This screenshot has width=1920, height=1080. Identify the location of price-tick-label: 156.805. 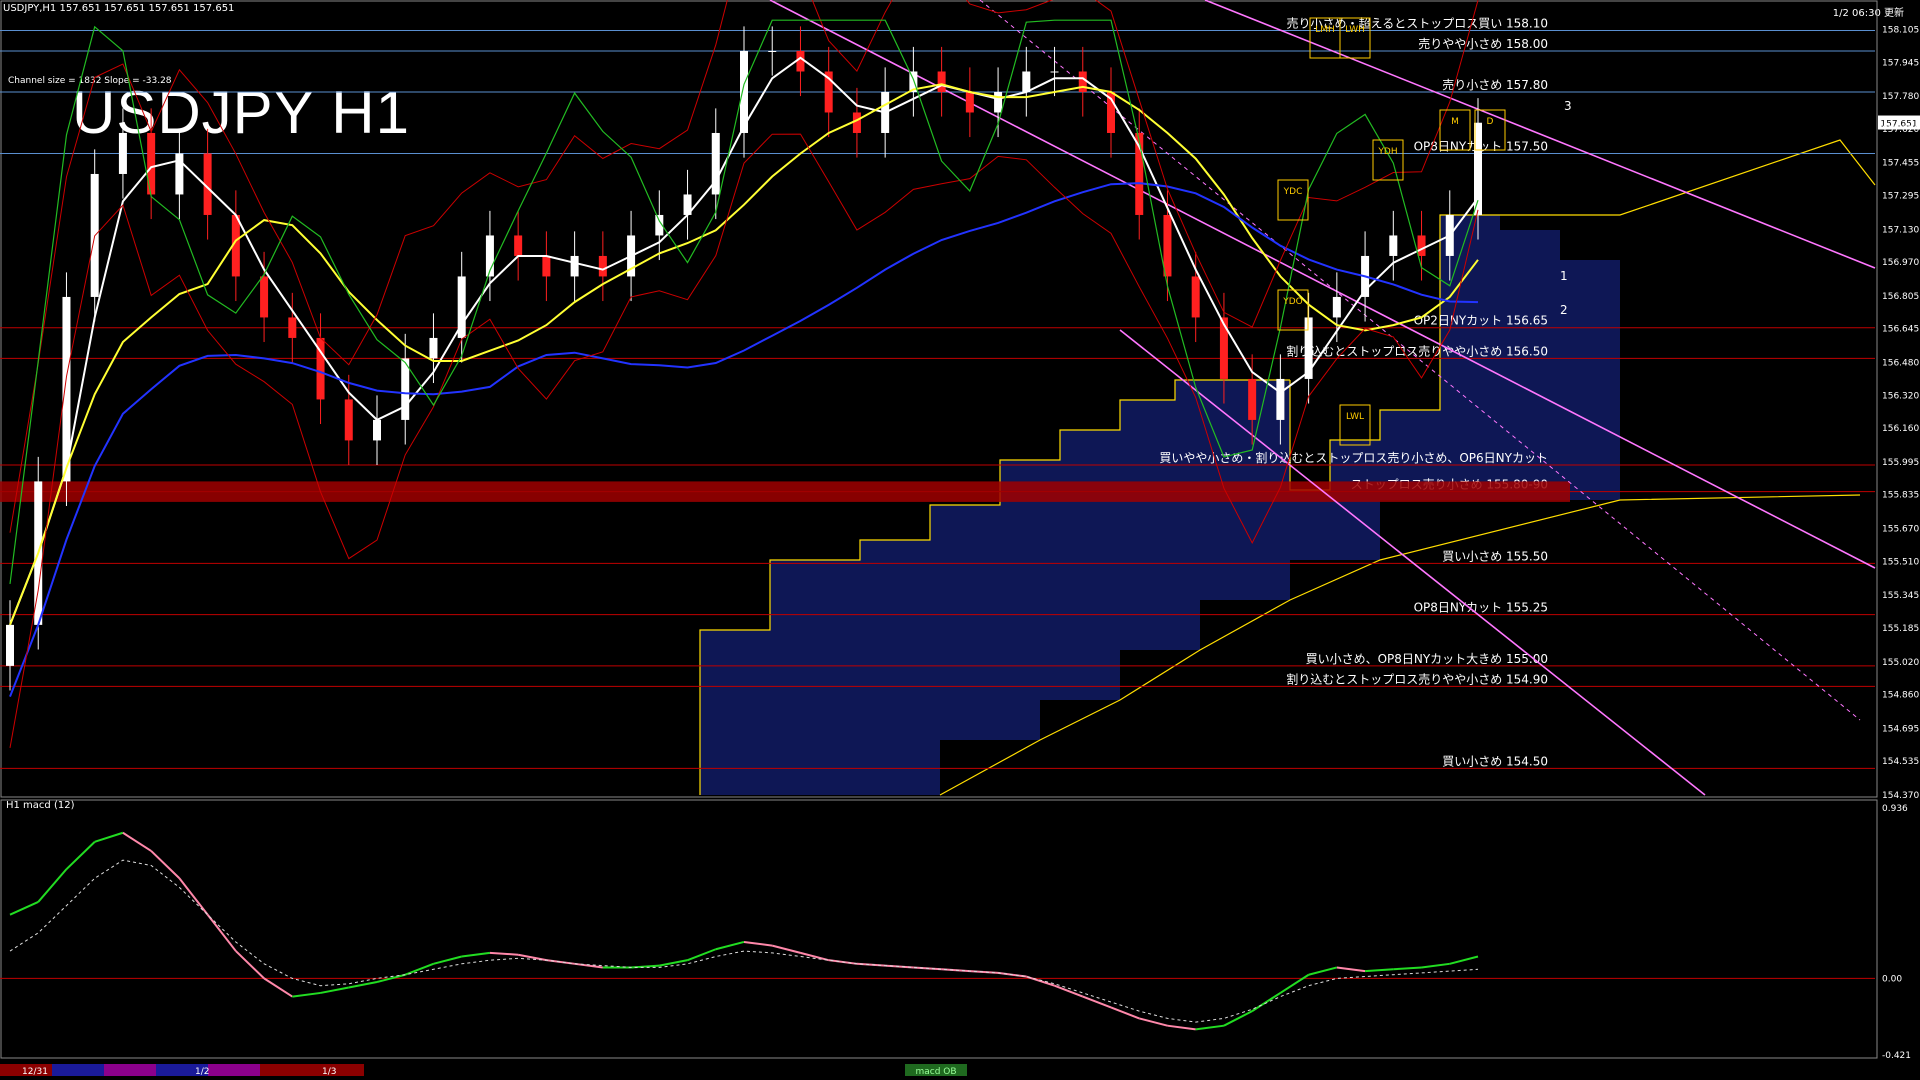
(1900, 297).